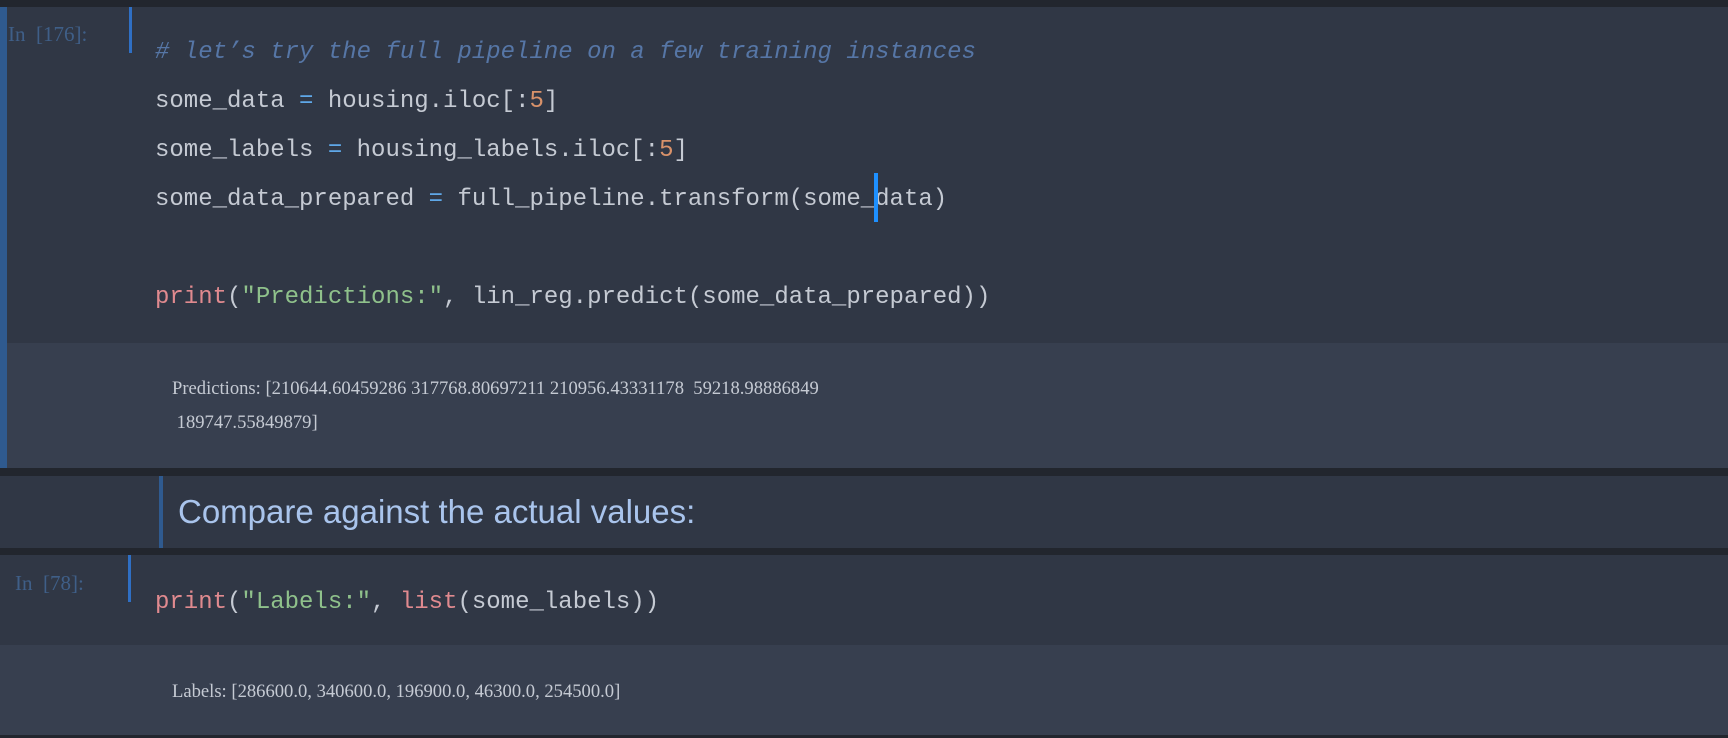 Image resolution: width=1728 pixels, height=738 pixels. Describe the element at coordinates (428, 602) in the screenshot. I see `code-token-builtin: list` at that location.